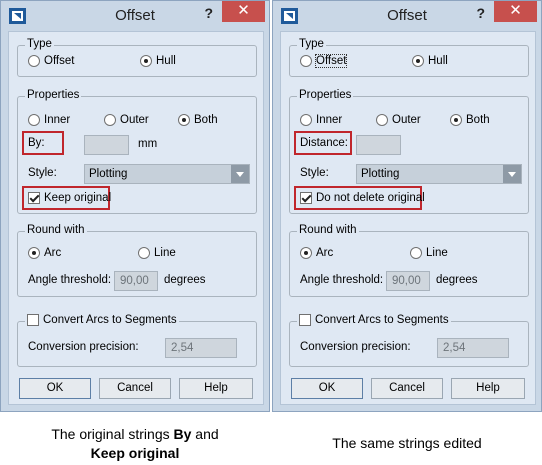 The image size is (542, 465). What do you see at coordinates (382, 120) in the screenshot?
I see `outer-radio-circle` at bounding box center [382, 120].